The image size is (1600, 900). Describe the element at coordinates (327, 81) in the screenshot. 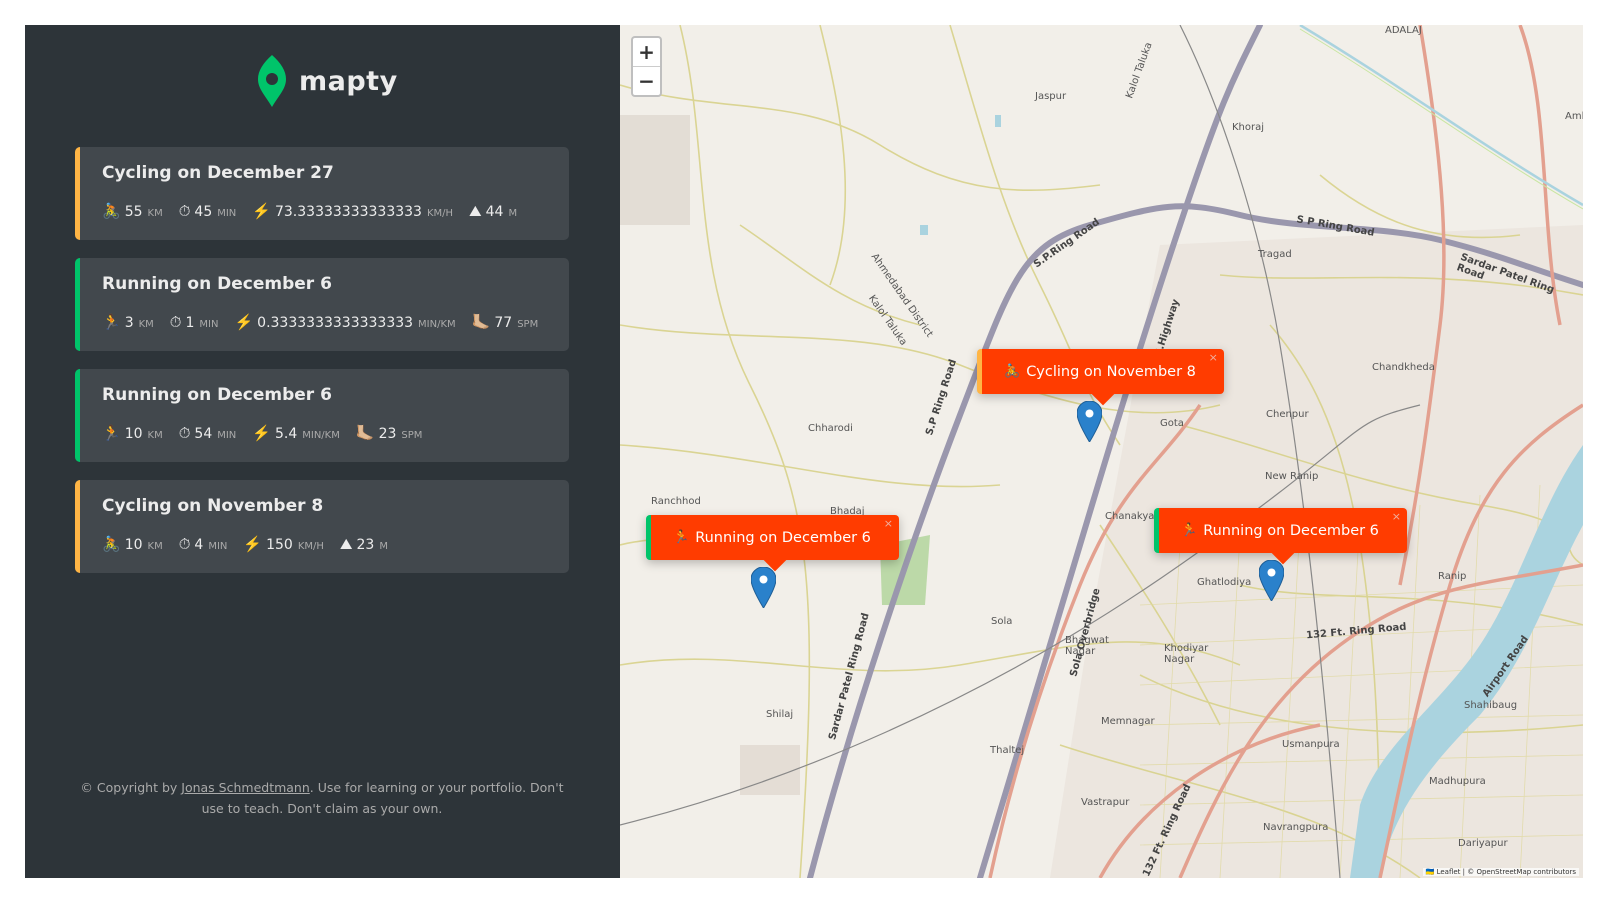

I see `logo: mapty` at that location.